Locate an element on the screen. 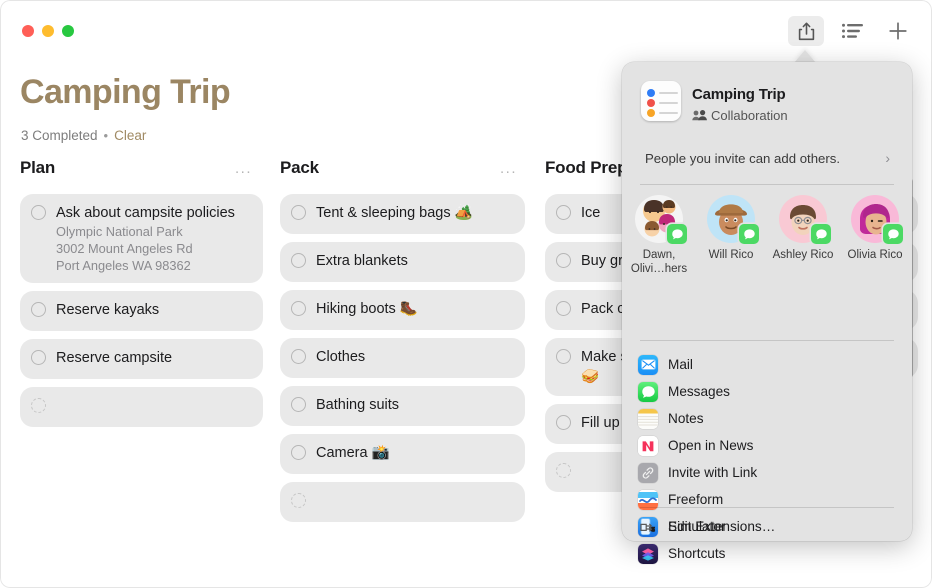 This screenshot has width=932, height=588. task-title: Extra blankets is located at coordinates (362, 261).